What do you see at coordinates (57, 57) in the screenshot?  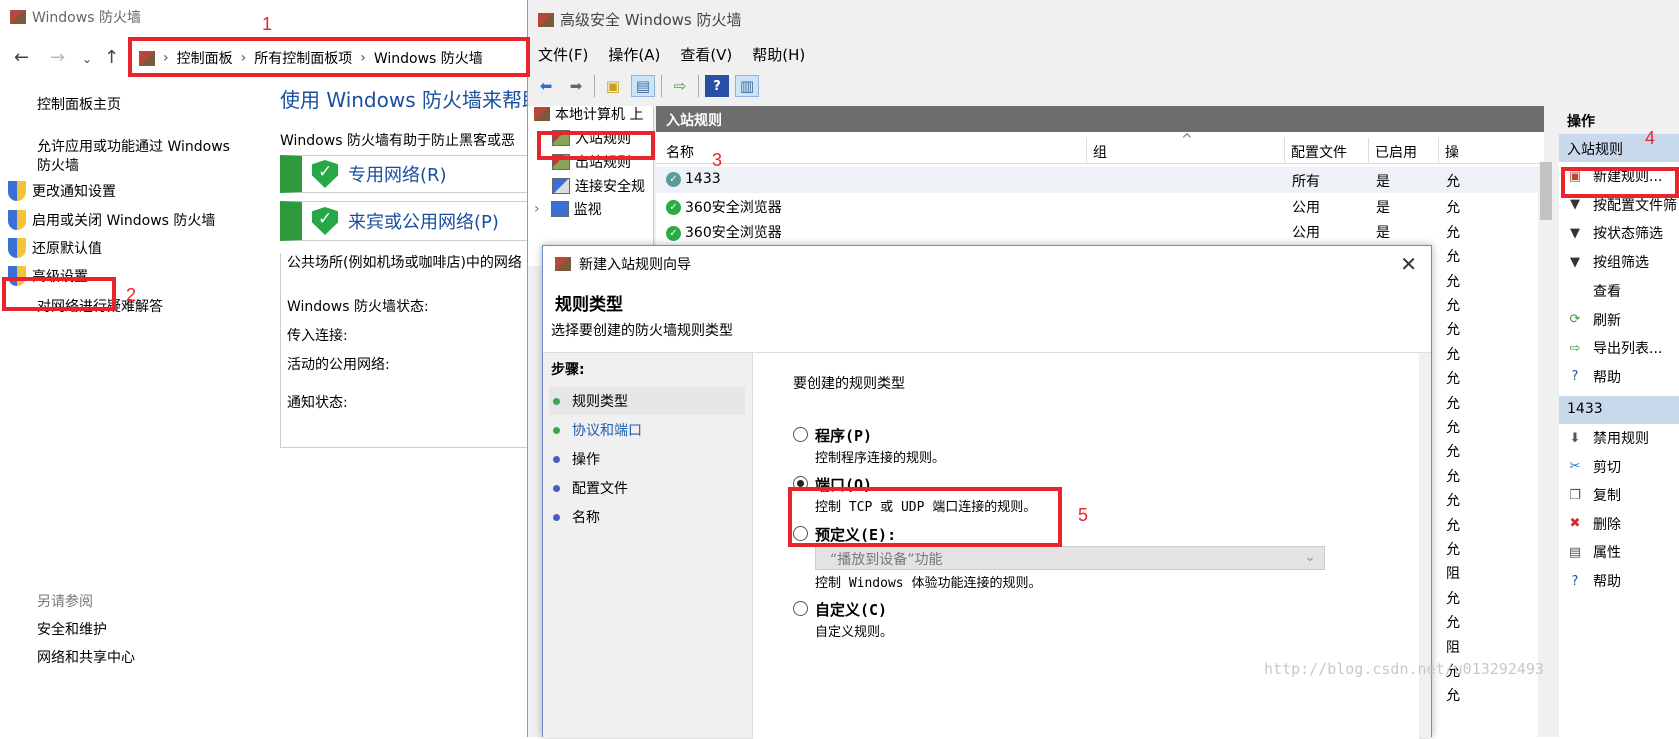 I see `forward-arrow-icon: →` at bounding box center [57, 57].